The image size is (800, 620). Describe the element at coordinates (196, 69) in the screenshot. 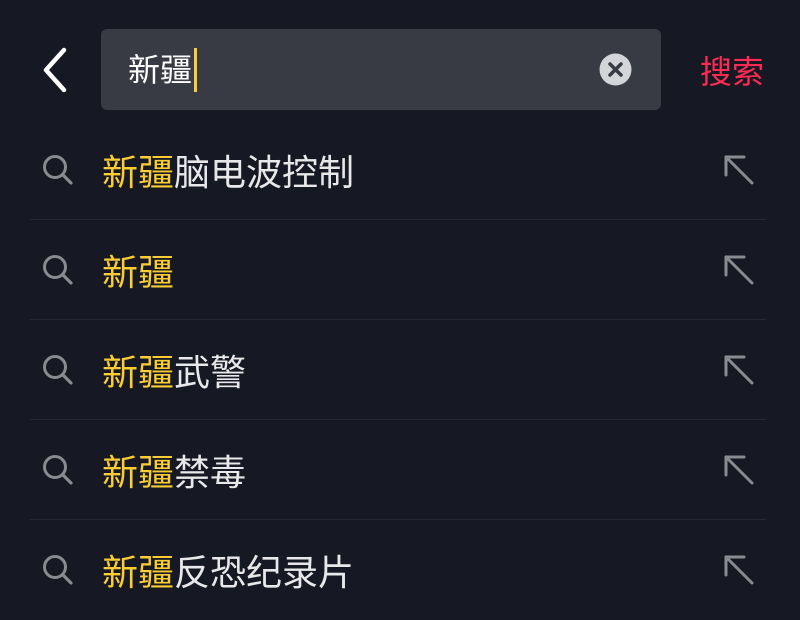

I see `text-caret` at that location.